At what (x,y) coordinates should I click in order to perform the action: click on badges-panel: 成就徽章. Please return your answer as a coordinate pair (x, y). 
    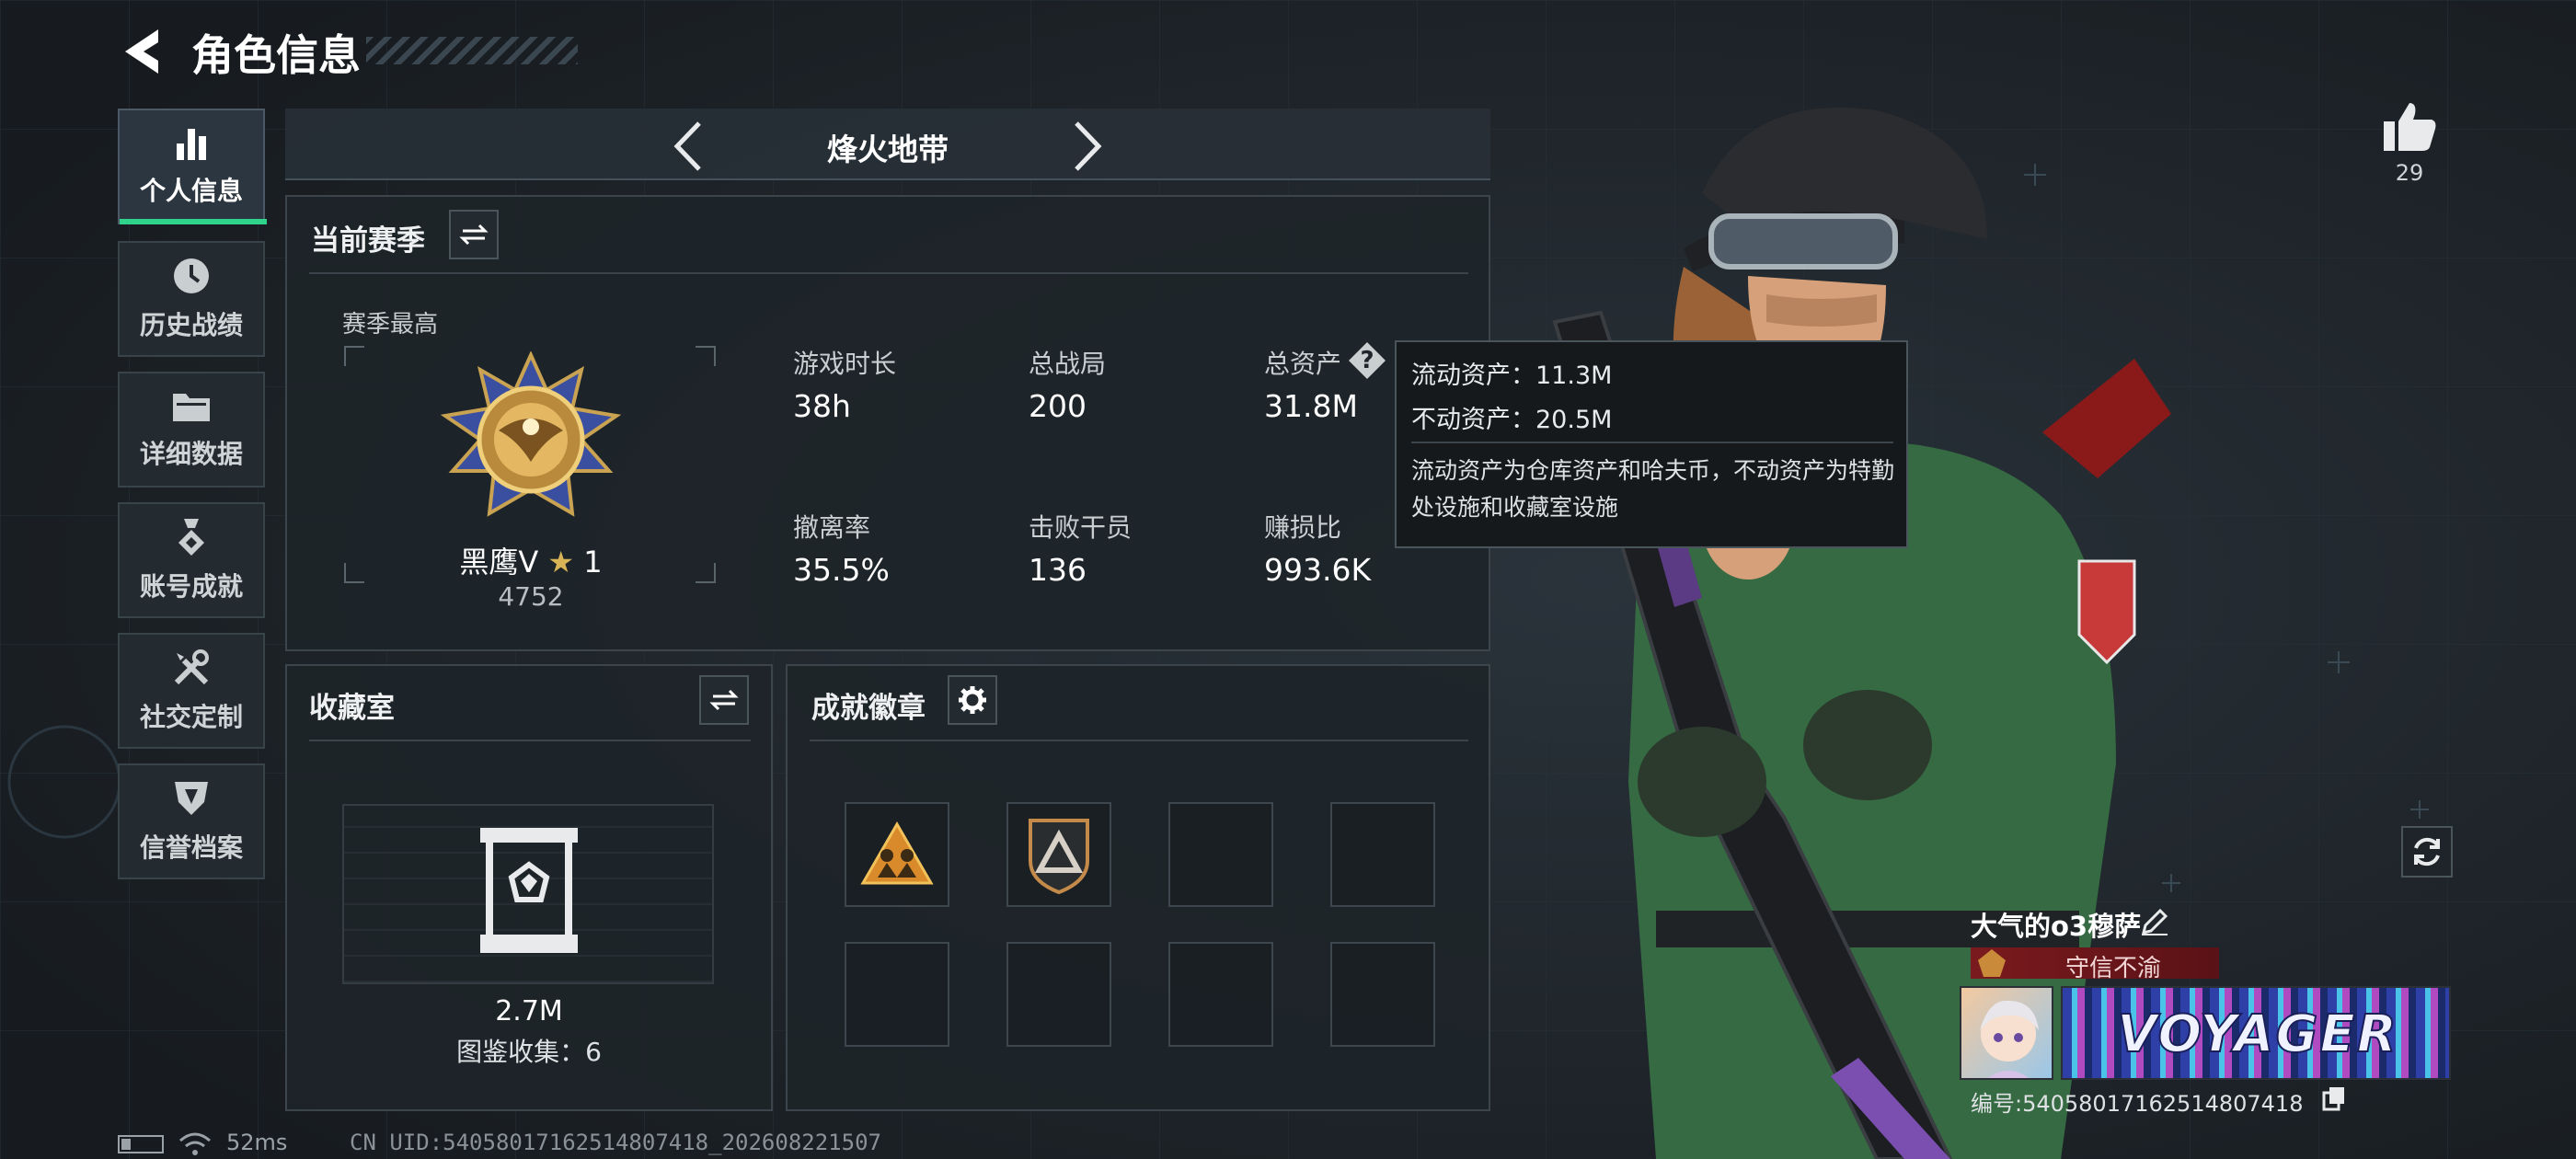
    Looking at the image, I should click on (1138, 887).